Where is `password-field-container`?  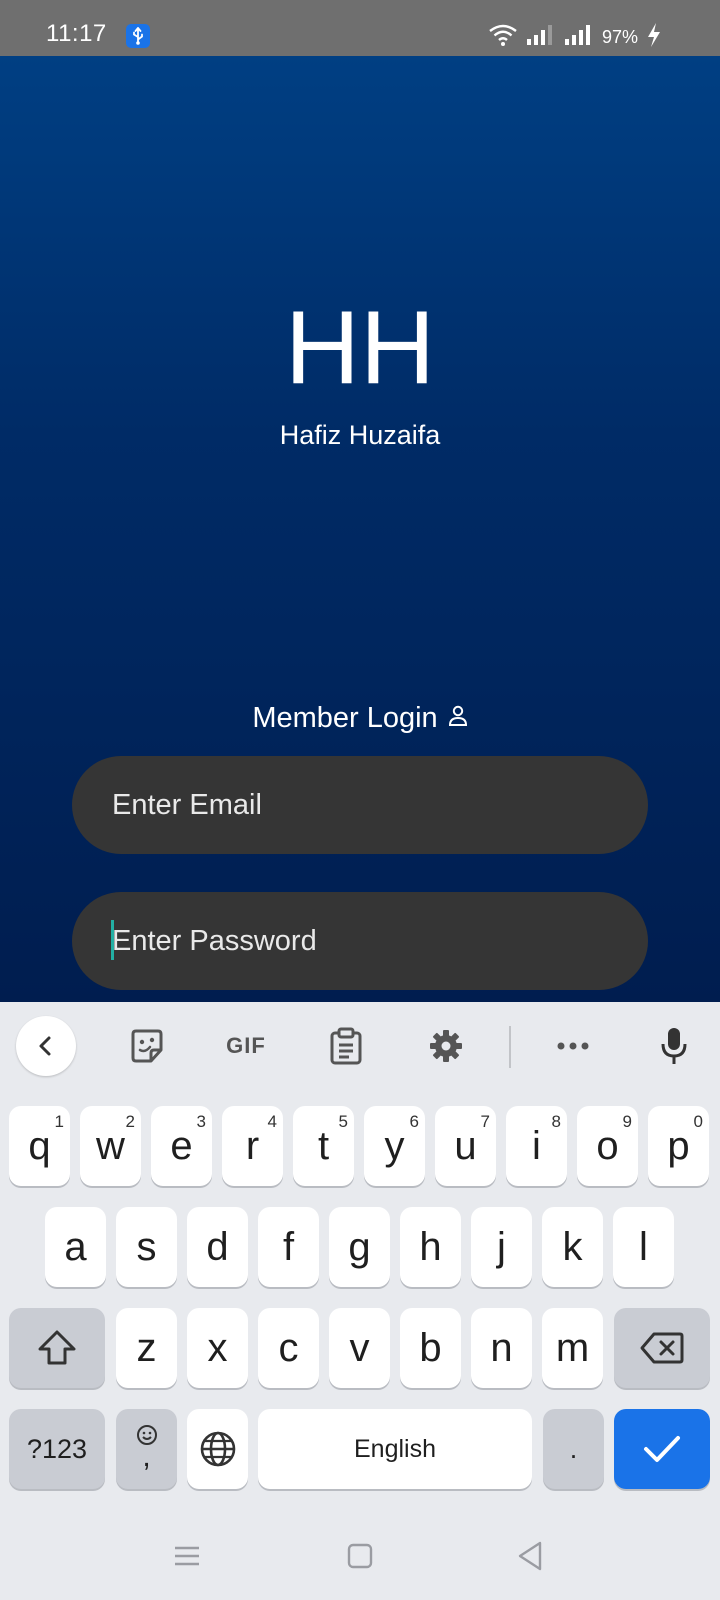
password-field-container is located at coordinates (360, 941).